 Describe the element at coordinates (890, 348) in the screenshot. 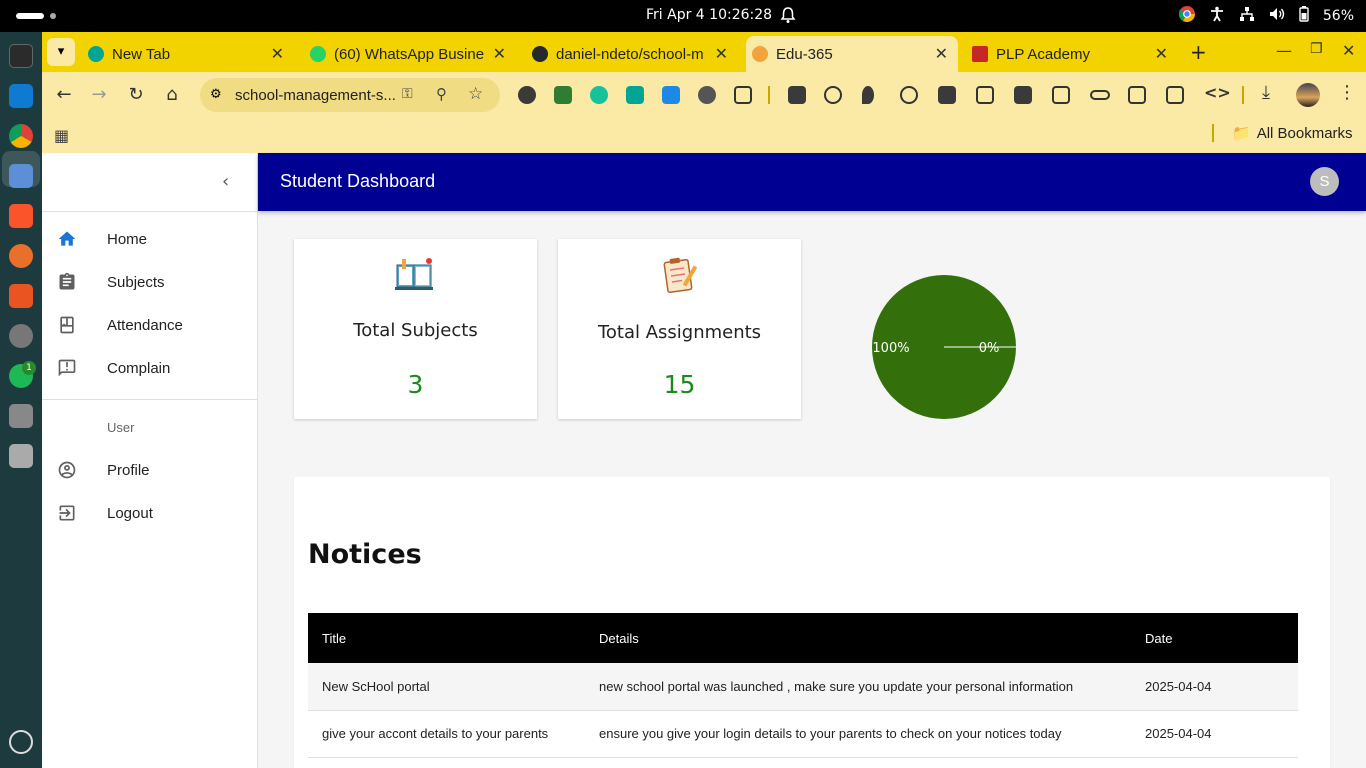

I see `pie-data-label: 100%` at that location.